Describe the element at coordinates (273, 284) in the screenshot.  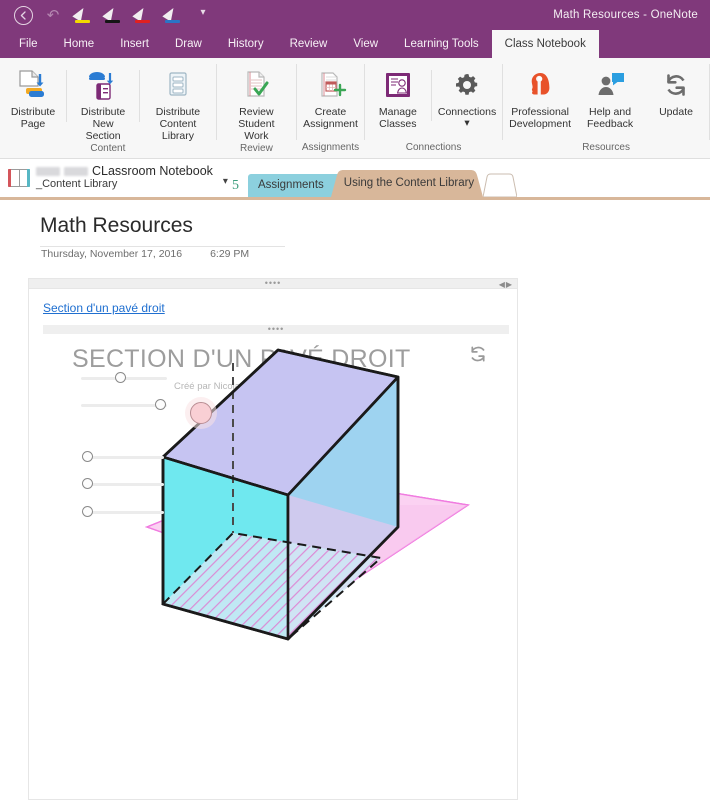
I see `applet-drag-handle: •••• ◀▶` at that location.